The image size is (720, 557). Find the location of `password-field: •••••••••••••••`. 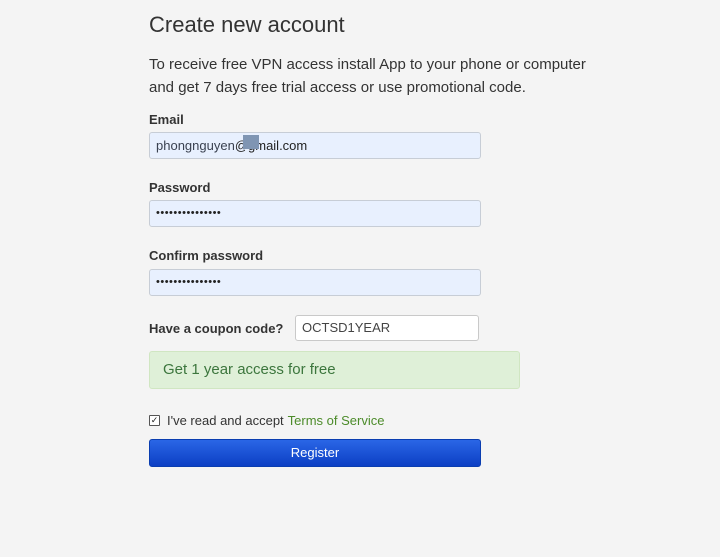

password-field: ••••••••••••••• is located at coordinates (315, 213).